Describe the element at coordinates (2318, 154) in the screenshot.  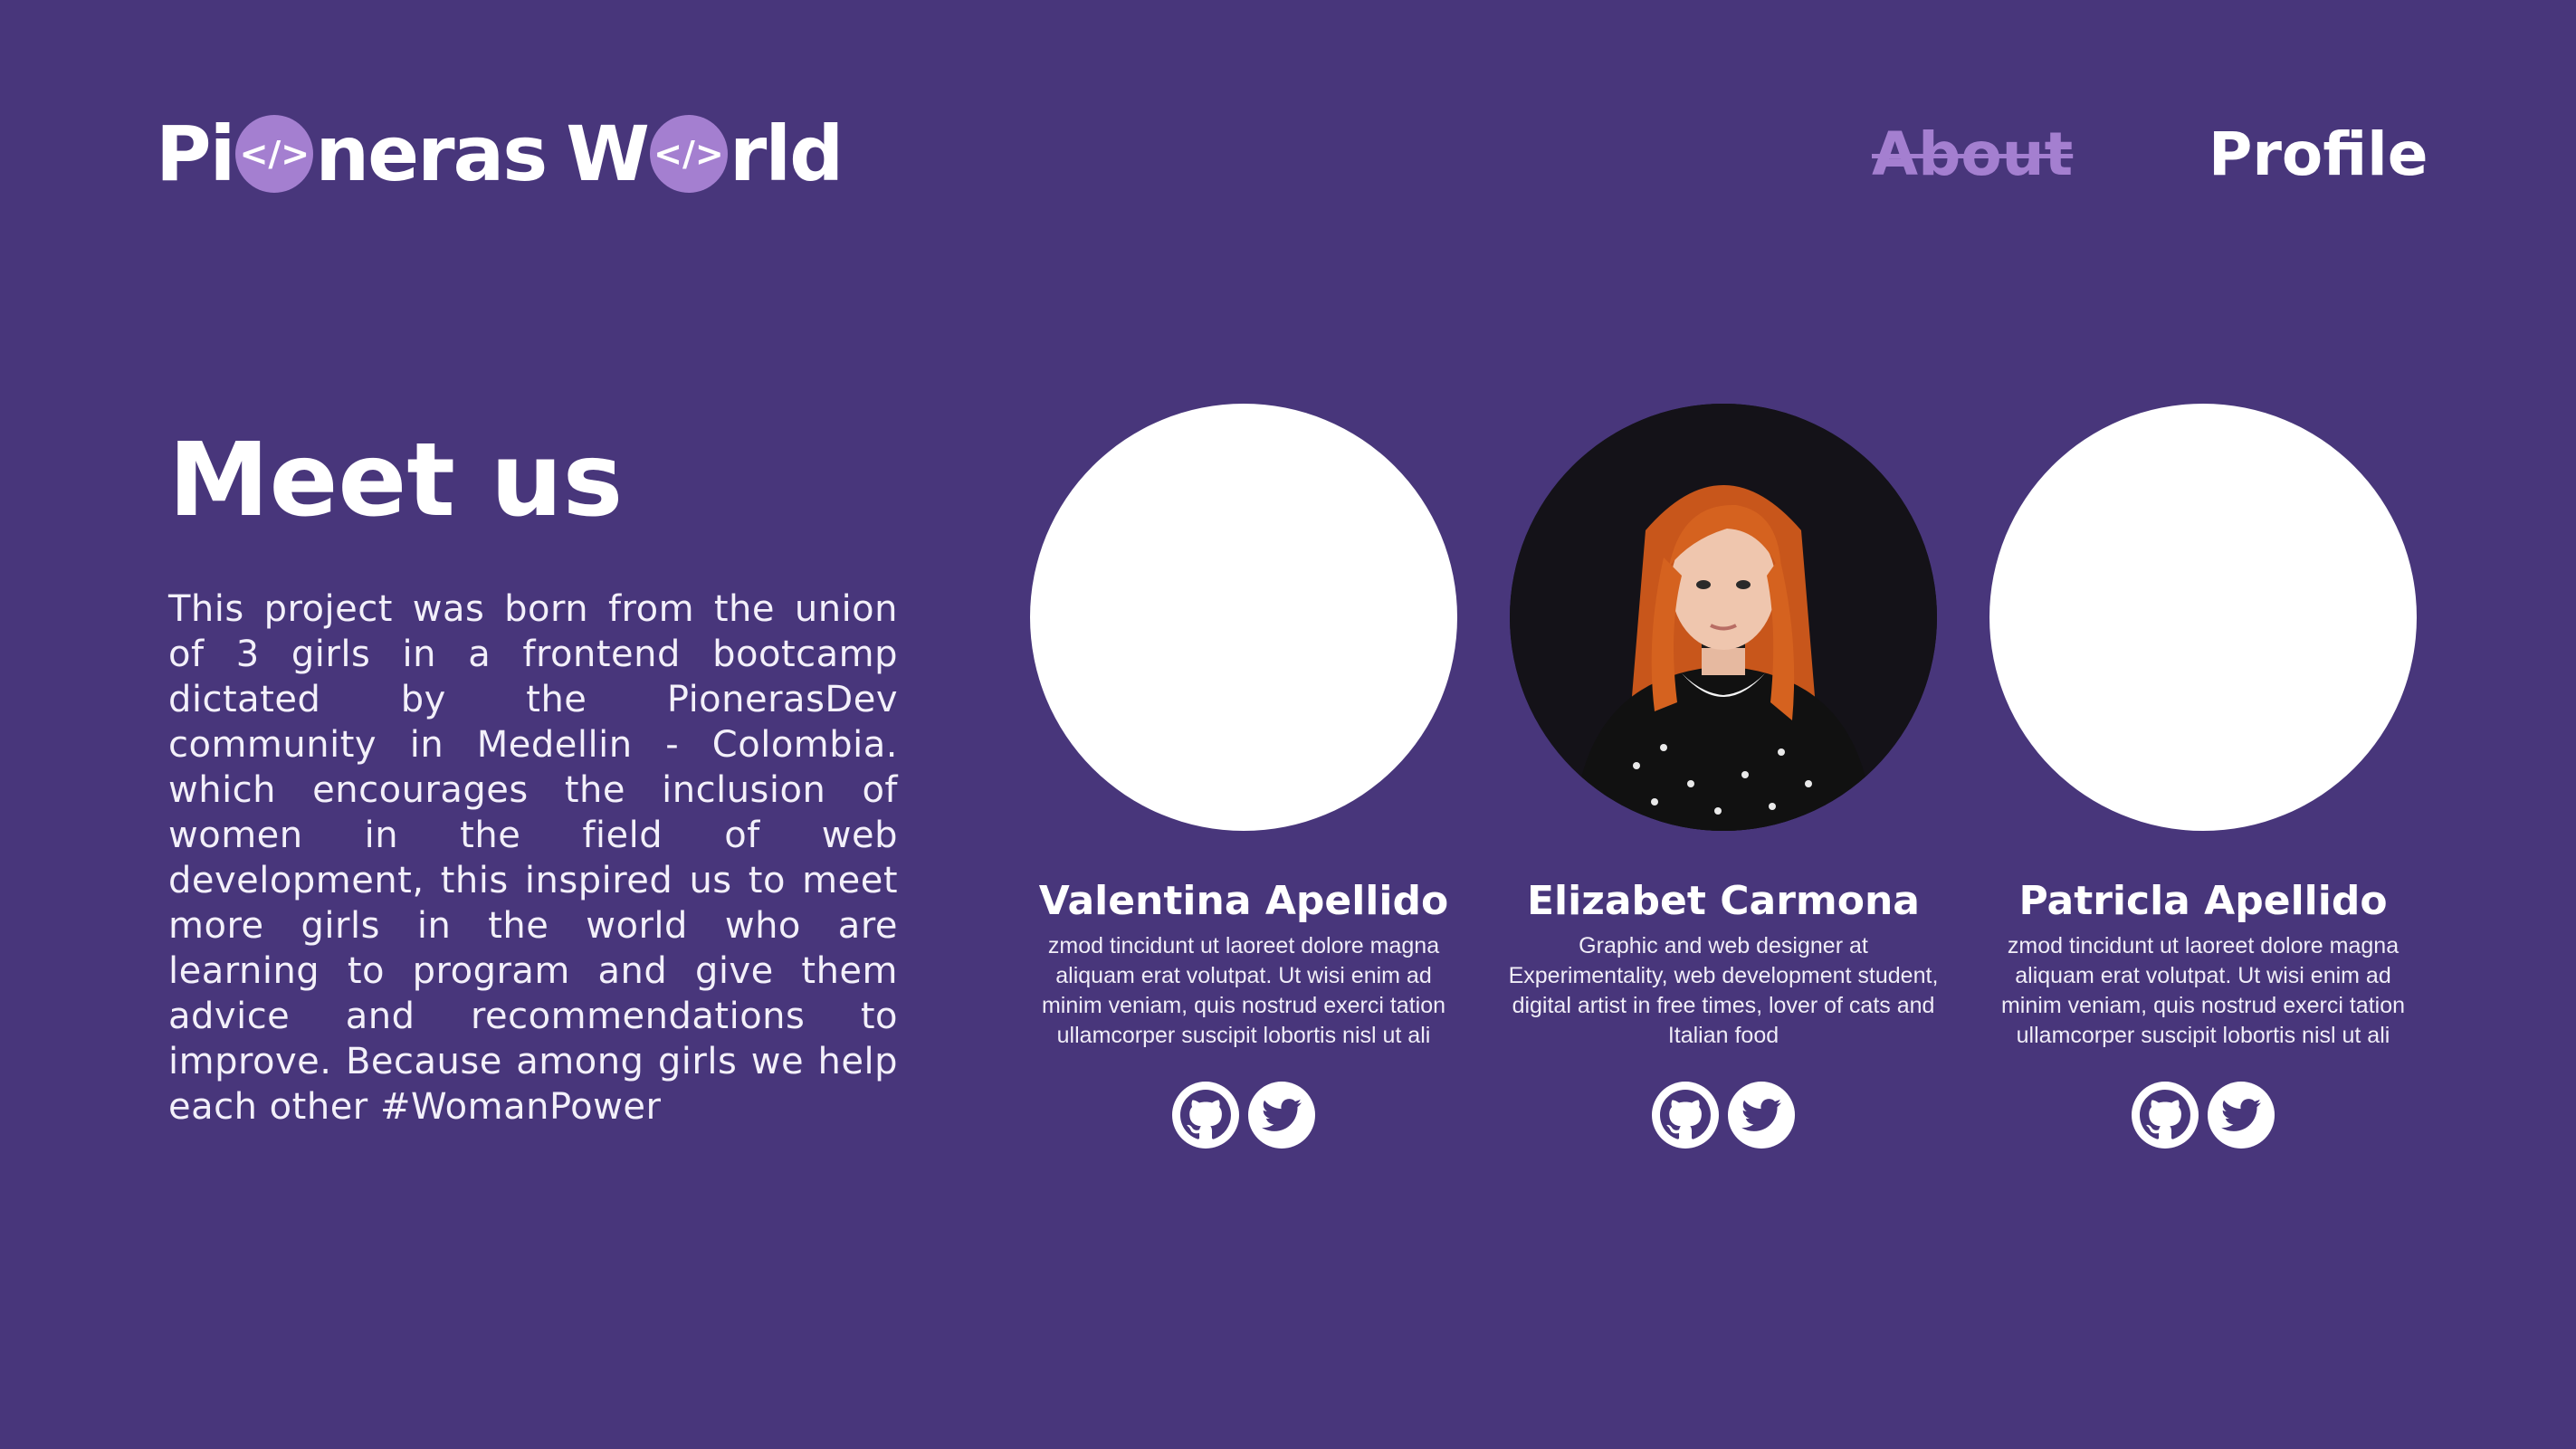
I see `nav-profile-link: Profile` at that location.